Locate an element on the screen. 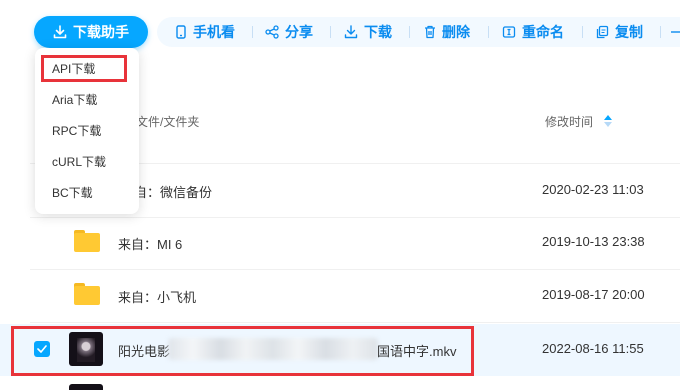  sort-icon is located at coordinates (608, 121).